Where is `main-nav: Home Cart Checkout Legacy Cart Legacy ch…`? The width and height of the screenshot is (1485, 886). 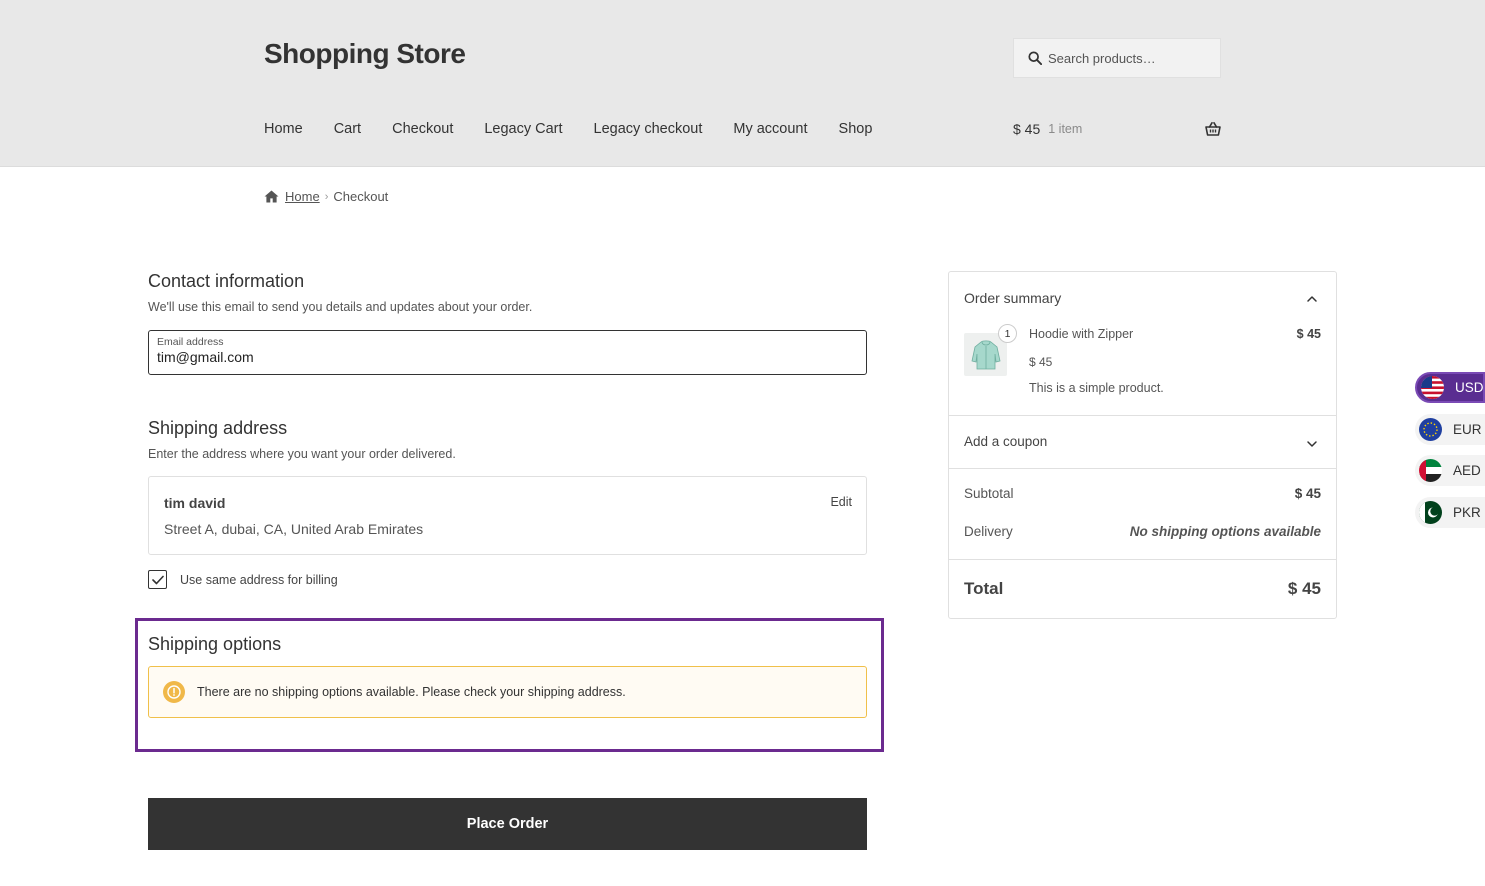 main-nav: Home Cart Checkout Legacy Cart Legacy ch… is located at coordinates (583, 129).